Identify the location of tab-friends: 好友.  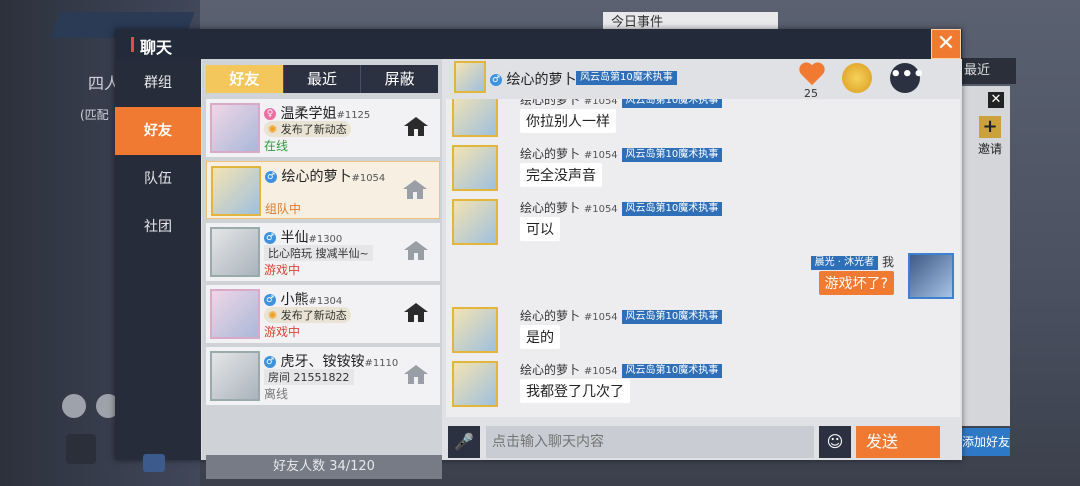
(244, 79).